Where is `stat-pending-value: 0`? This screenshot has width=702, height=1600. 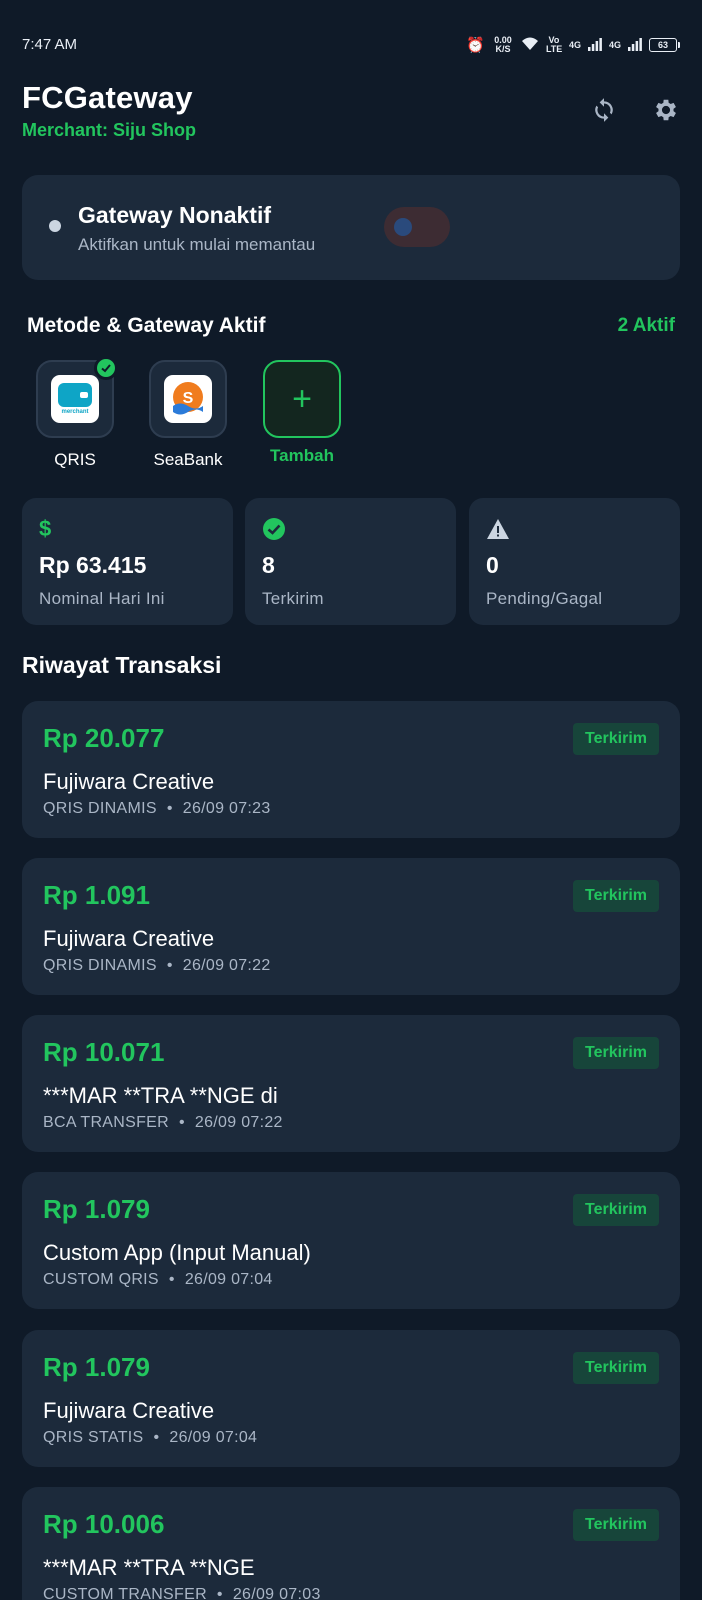
stat-pending-value: 0 is located at coordinates (492, 565).